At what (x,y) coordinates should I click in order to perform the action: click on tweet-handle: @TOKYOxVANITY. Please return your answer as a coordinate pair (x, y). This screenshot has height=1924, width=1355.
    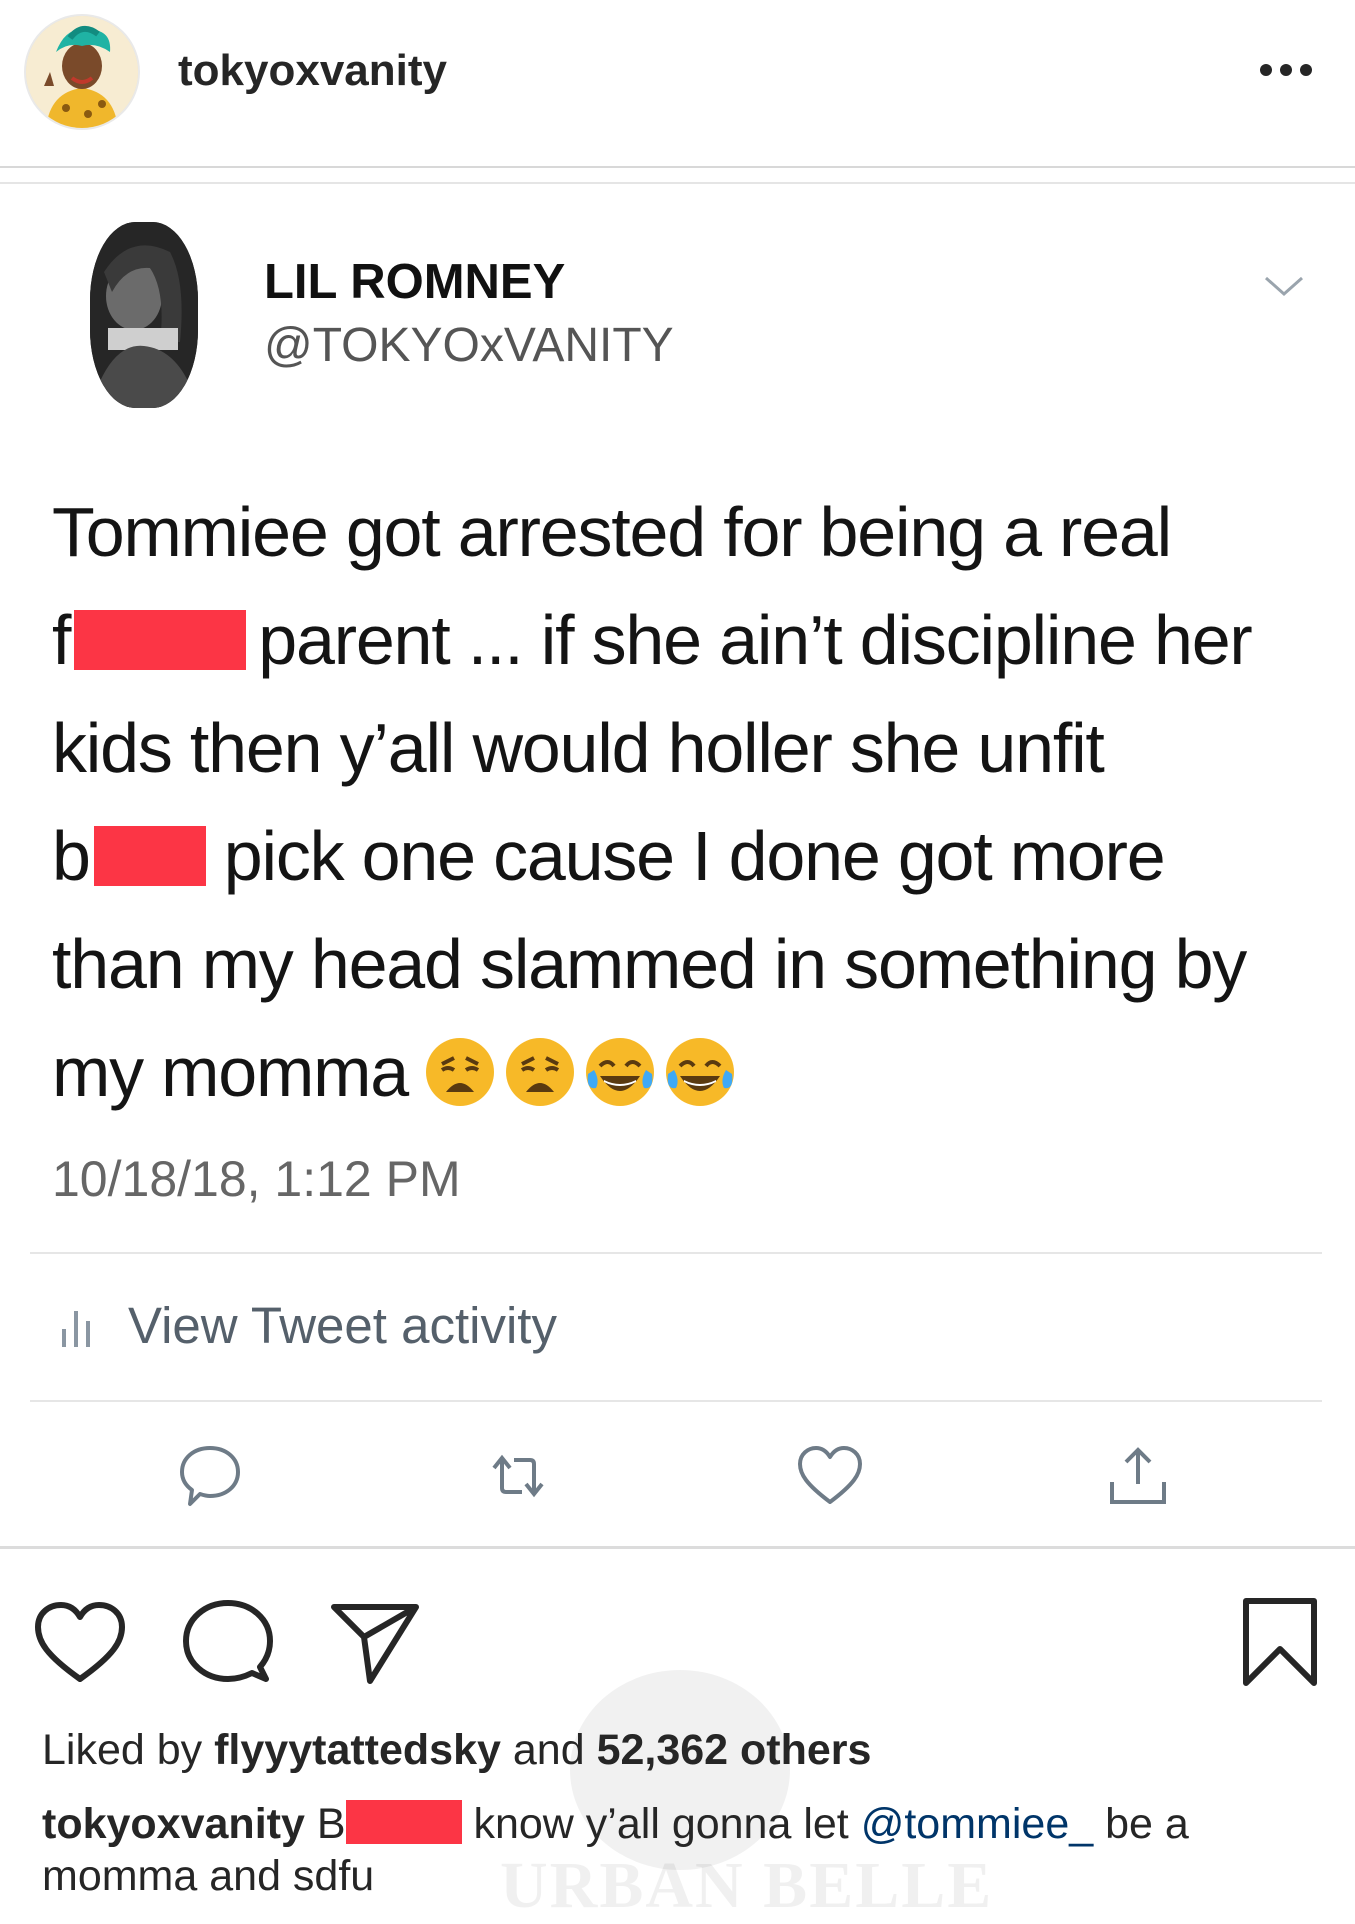
    Looking at the image, I should click on (469, 345).